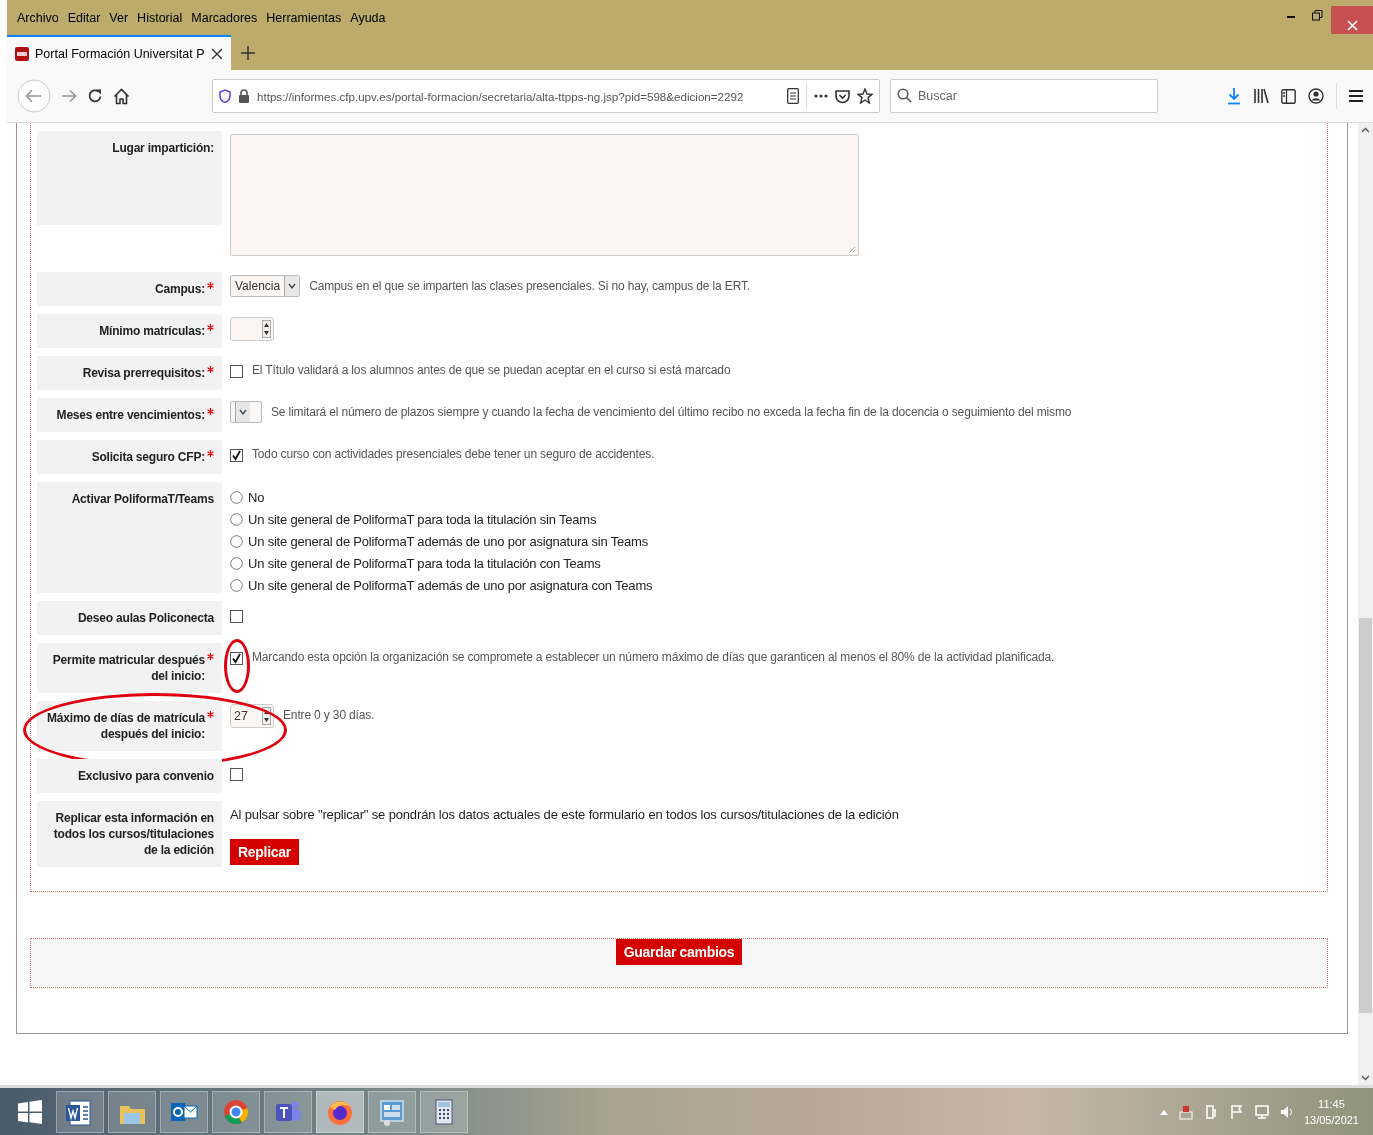  What do you see at coordinates (244, 96) in the screenshot?
I see `lock-icon` at bounding box center [244, 96].